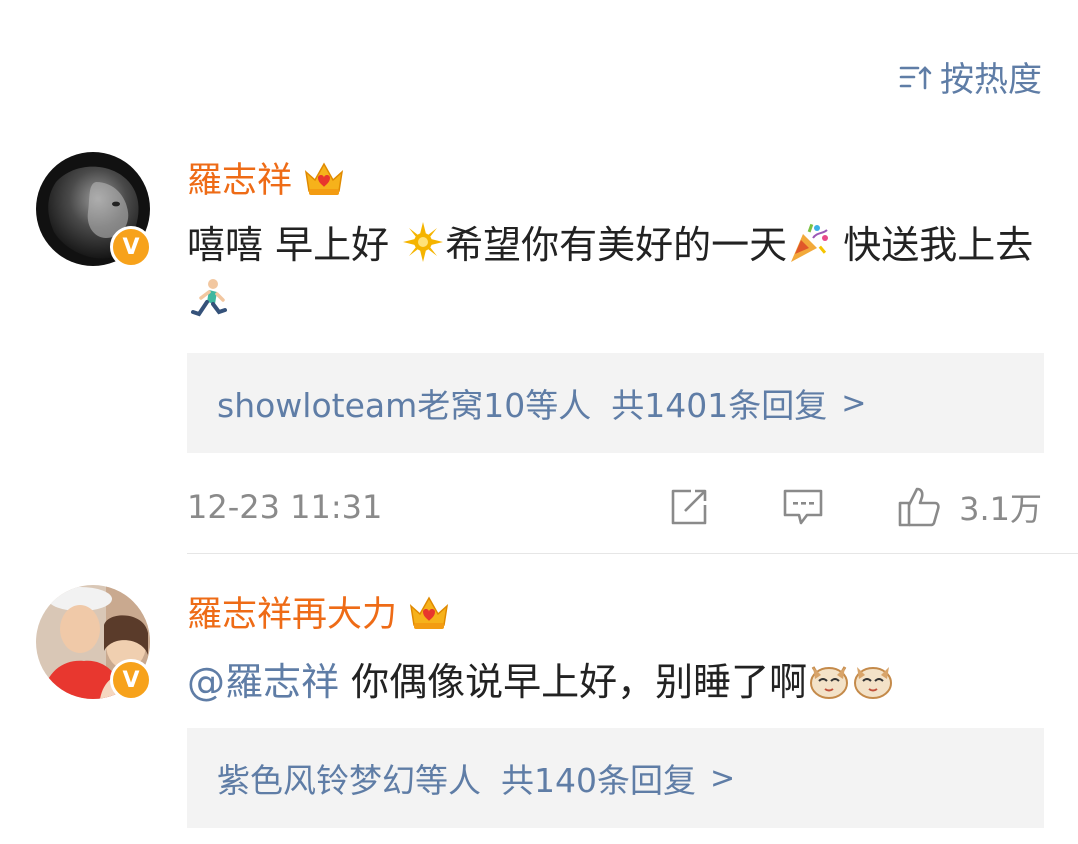 The image size is (1078, 844). Describe the element at coordinates (349, 780) in the screenshot. I see `replies-users: 紫色风铃梦幻等人` at that location.